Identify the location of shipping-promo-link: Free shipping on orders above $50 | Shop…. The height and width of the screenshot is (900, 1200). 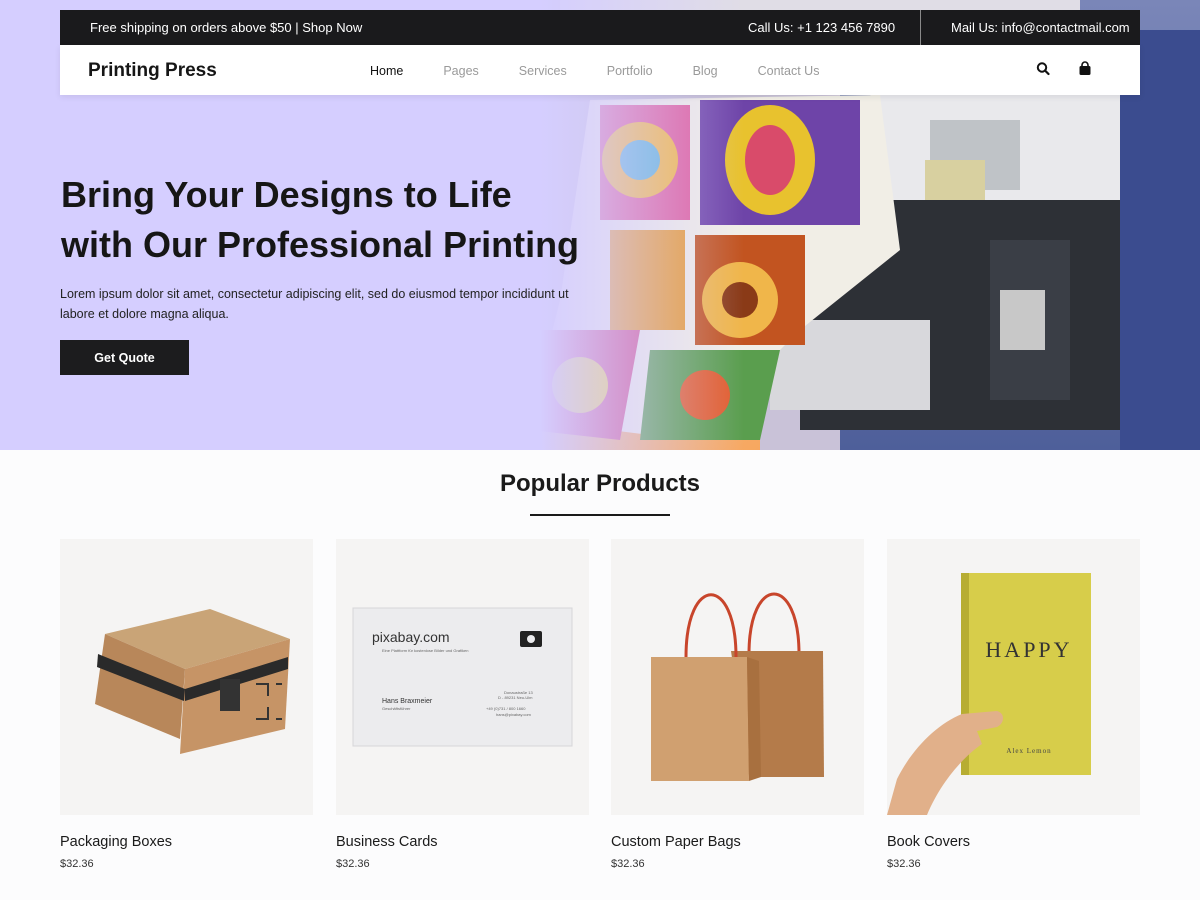
(226, 27).